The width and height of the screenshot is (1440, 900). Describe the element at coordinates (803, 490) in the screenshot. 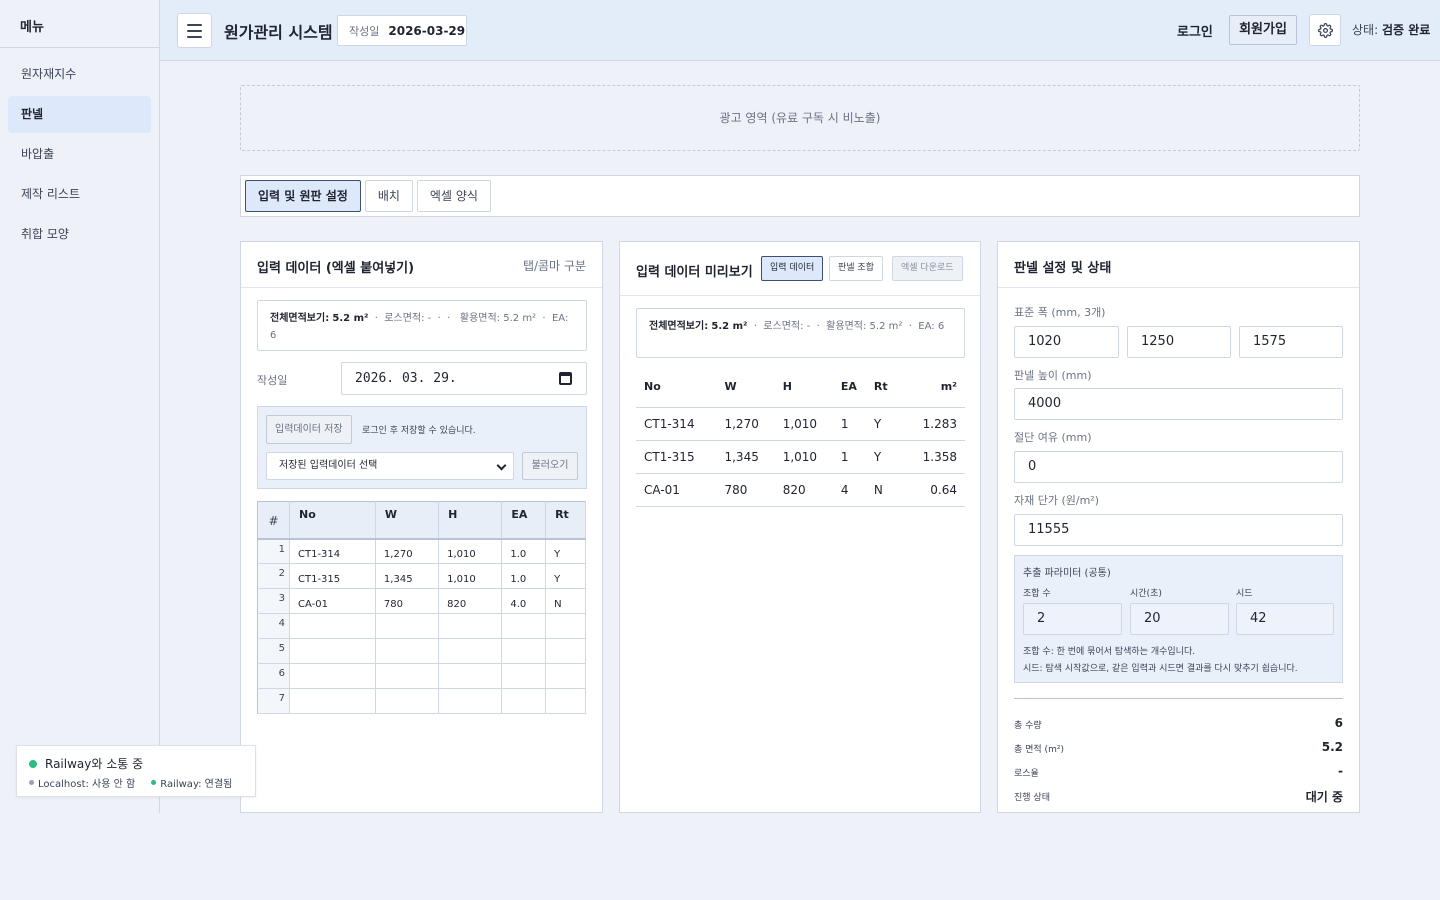

I see `preview-cell-h: 820` at that location.